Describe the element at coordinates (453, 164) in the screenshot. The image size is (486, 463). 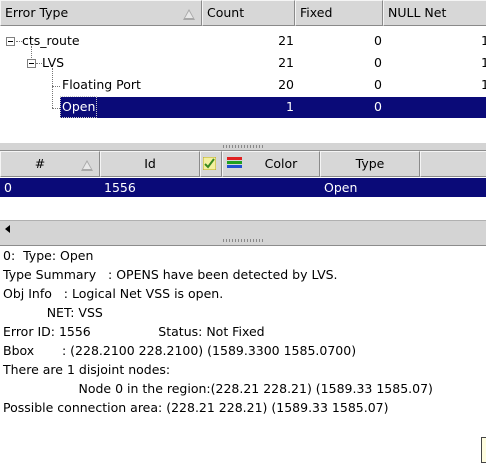
I see `column-header-extra` at that location.